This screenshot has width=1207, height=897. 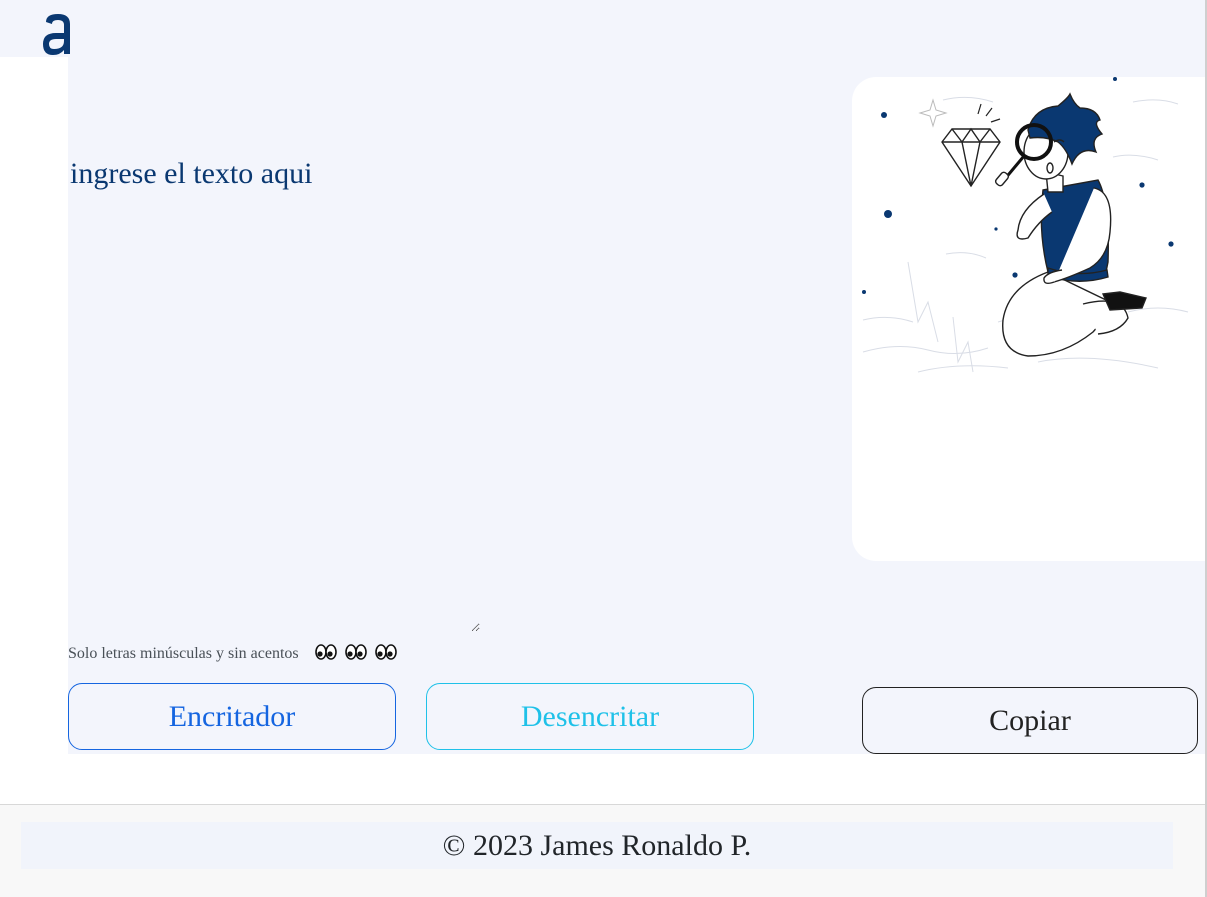 What do you see at coordinates (58, 33) in the screenshot?
I see `alura-logo-icon` at bounding box center [58, 33].